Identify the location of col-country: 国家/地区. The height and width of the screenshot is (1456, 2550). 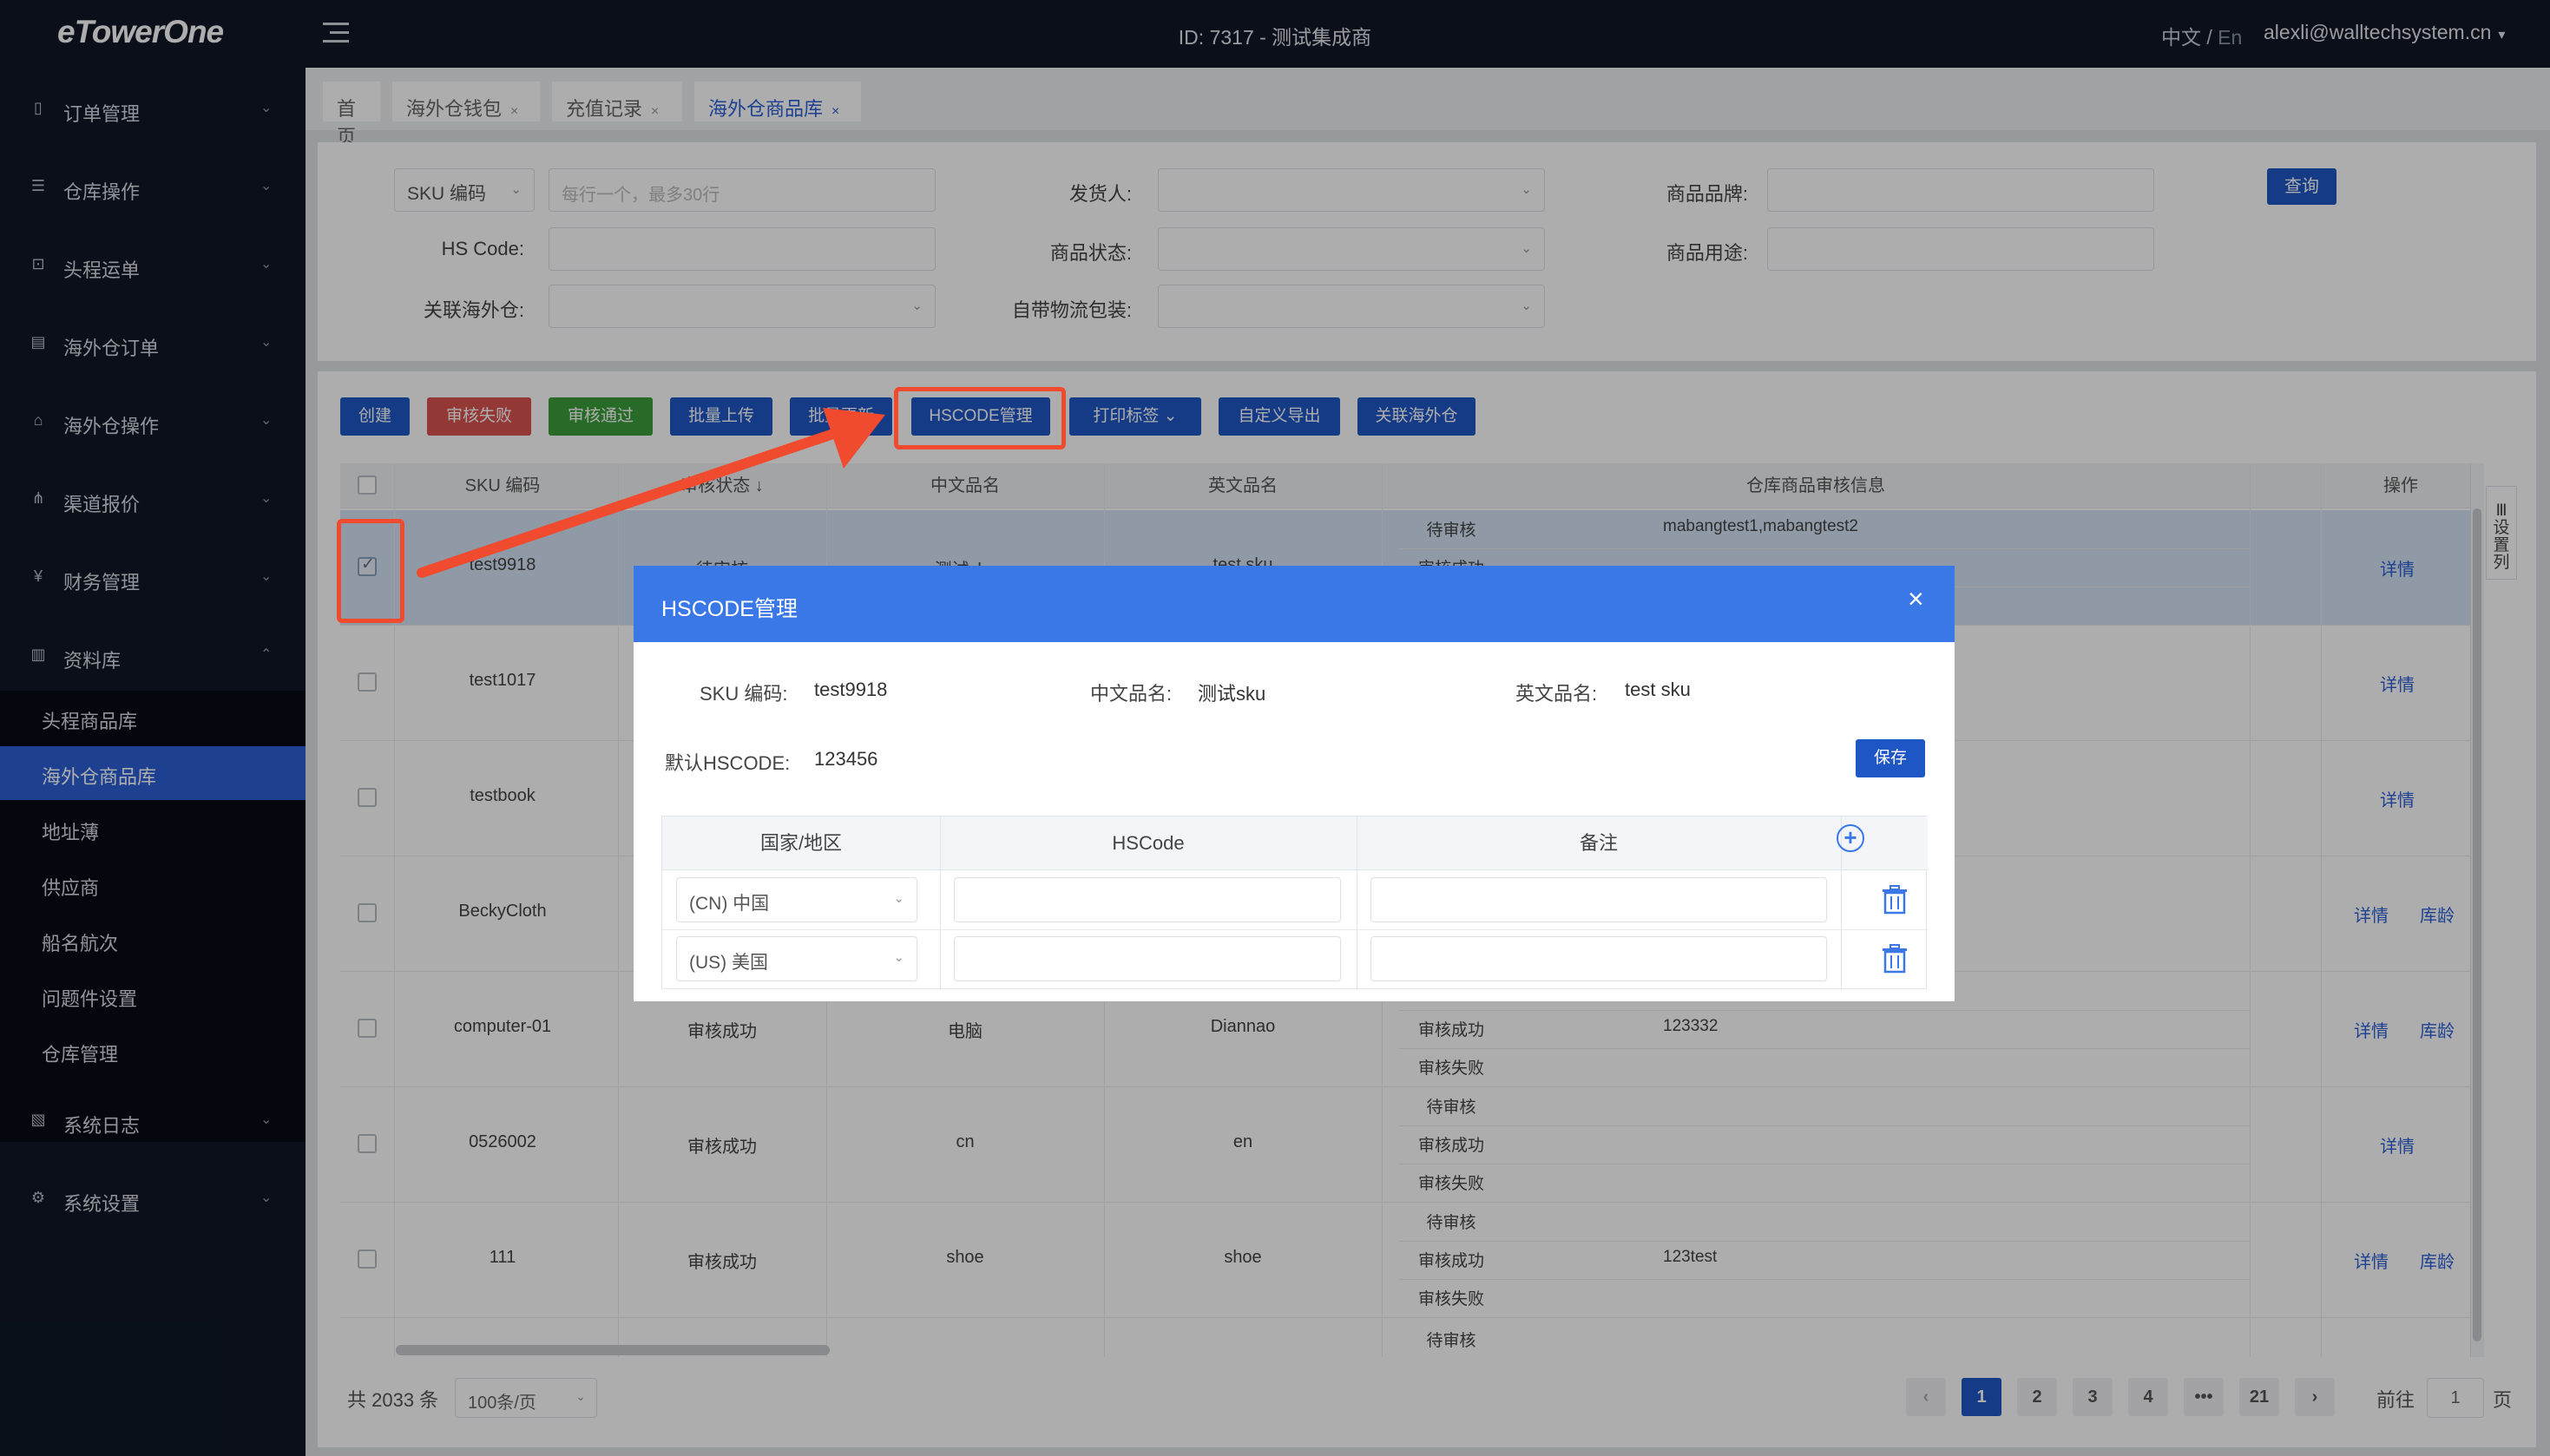
(801, 843).